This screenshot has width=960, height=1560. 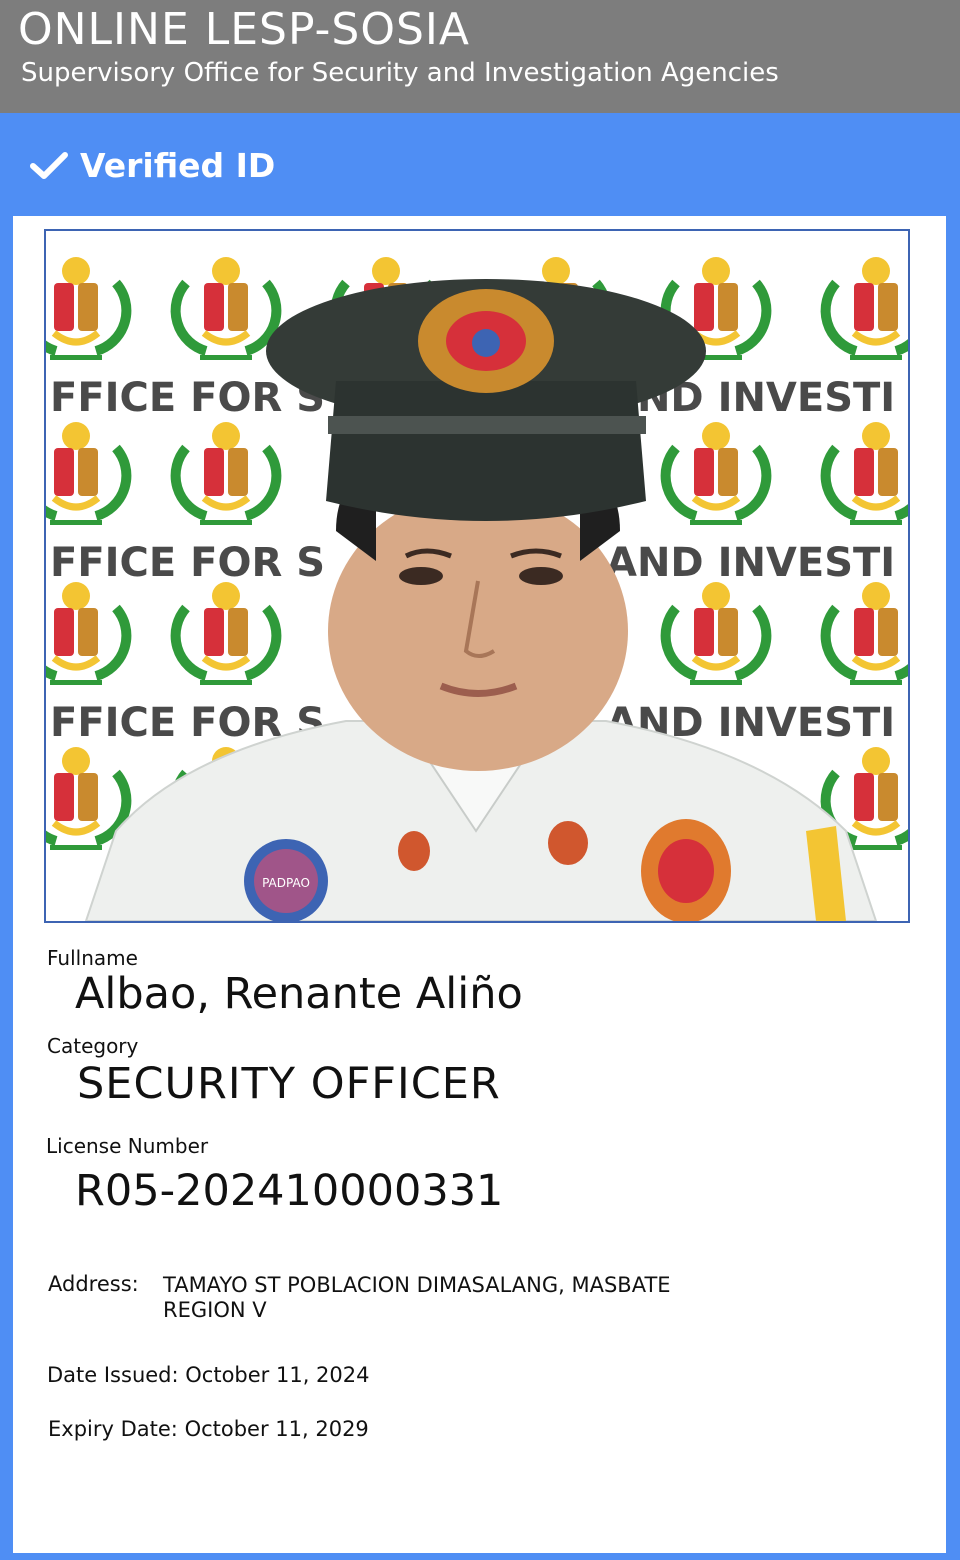 What do you see at coordinates (127, 1146) in the screenshot?
I see `license-label: License Number` at bounding box center [127, 1146].